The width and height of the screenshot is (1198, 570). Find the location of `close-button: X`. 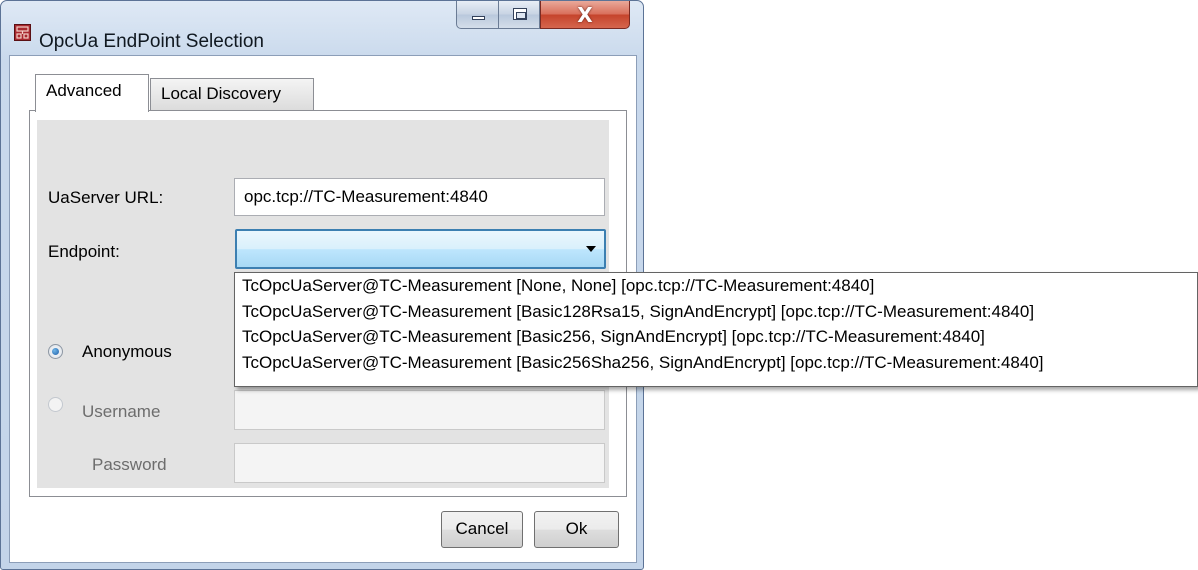

close-button: X is located at coordinates (585, 15).